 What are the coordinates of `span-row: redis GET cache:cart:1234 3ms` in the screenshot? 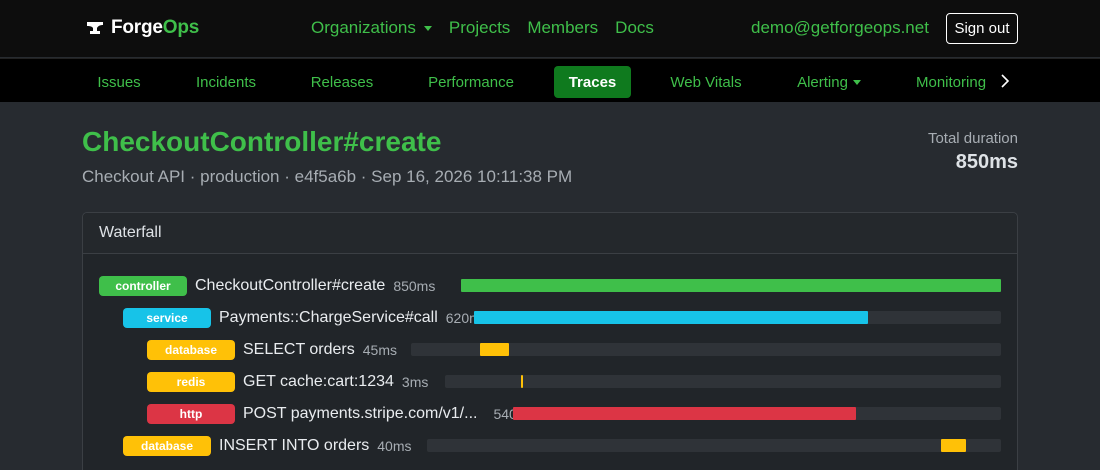 It's located at (287, 382).